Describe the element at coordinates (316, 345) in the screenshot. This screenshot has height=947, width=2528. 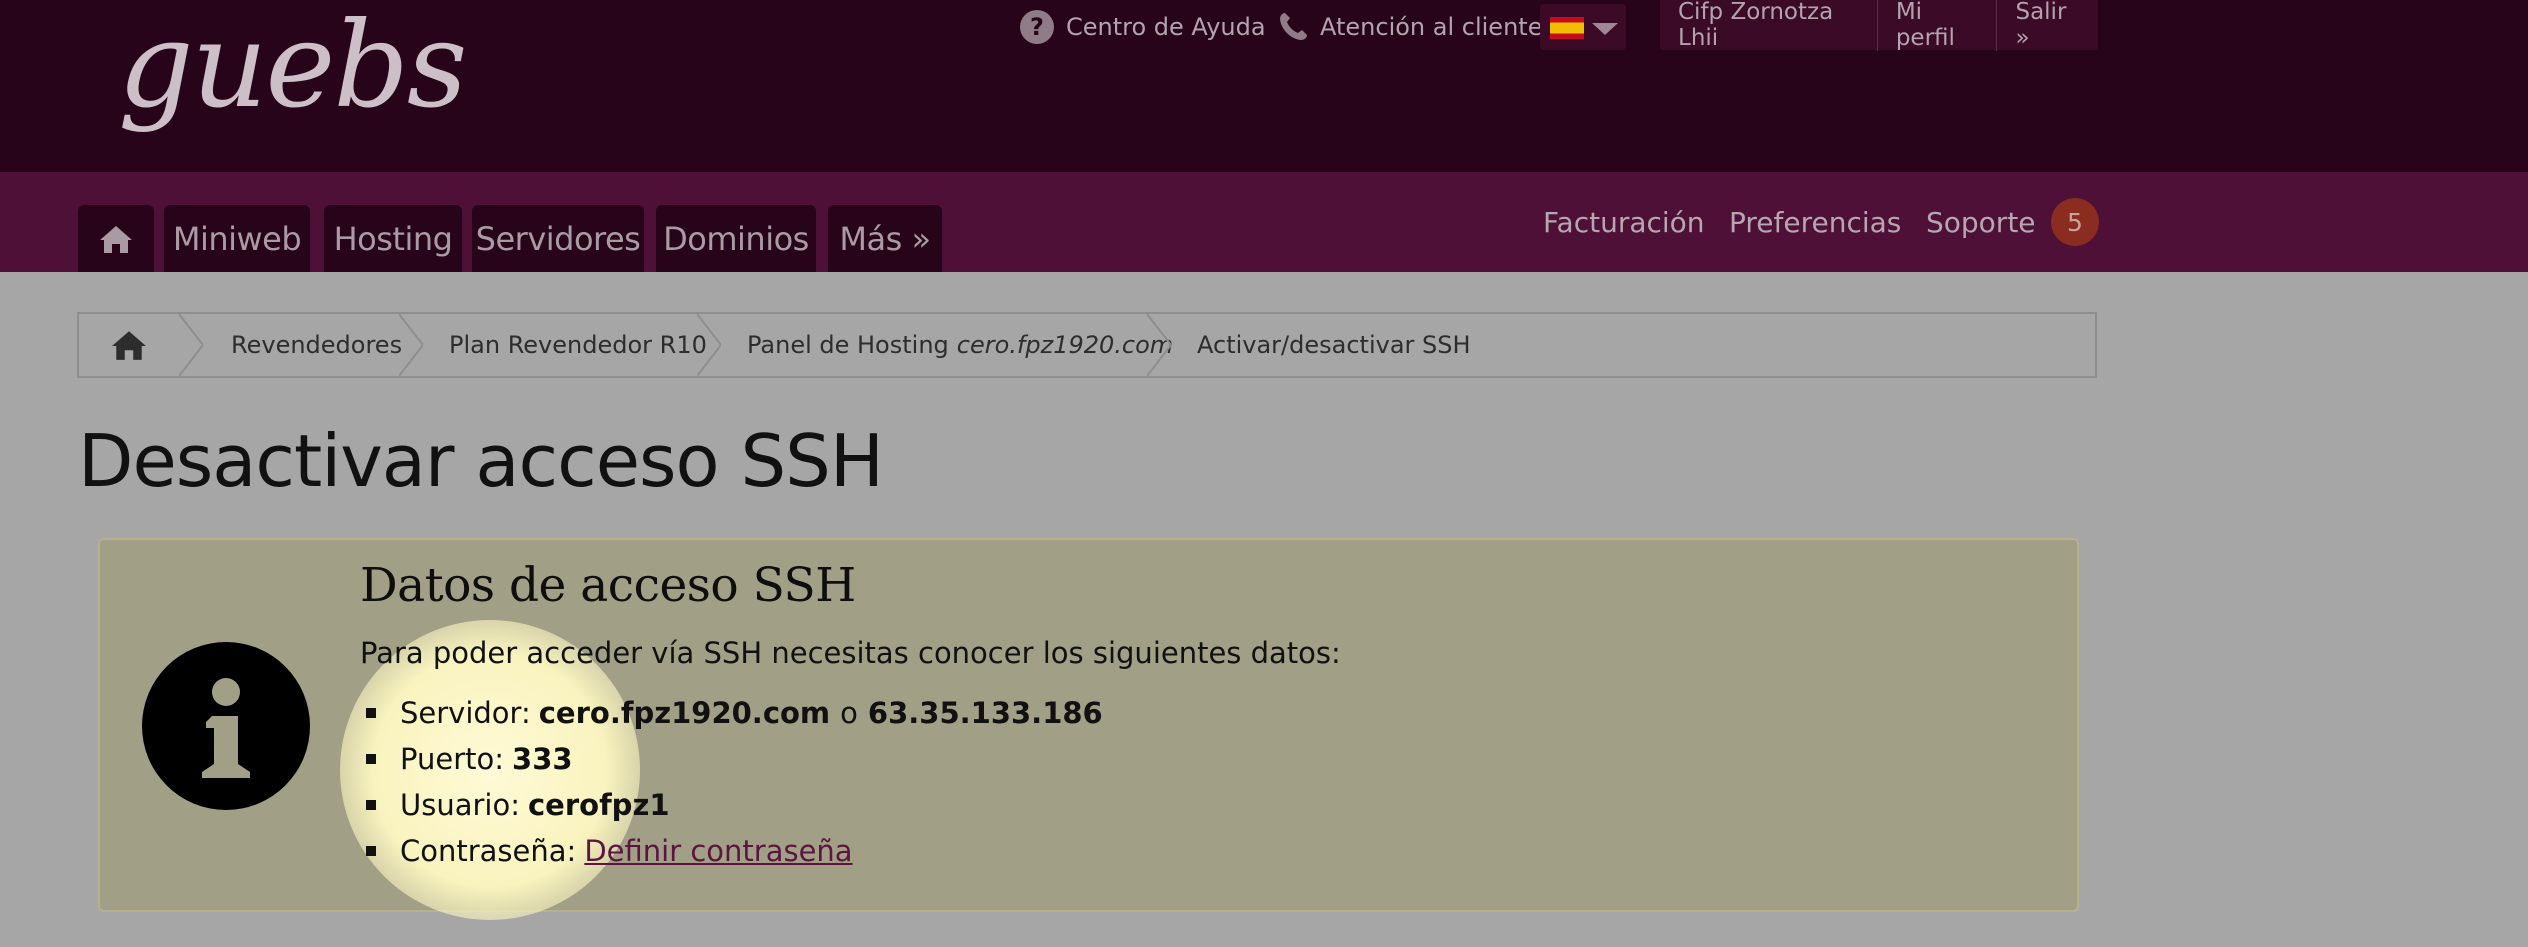
I see `breadcrumb-revendedores: Revendedores` at that location.